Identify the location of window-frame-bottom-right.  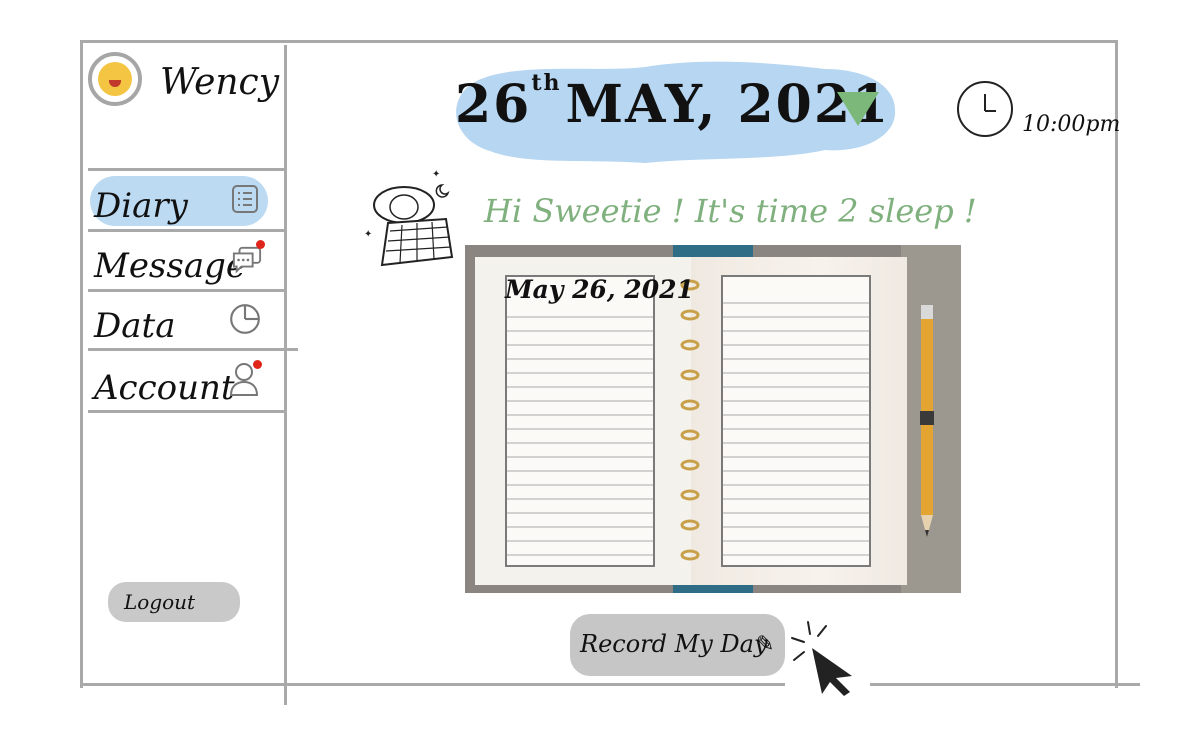
(1005, 684).